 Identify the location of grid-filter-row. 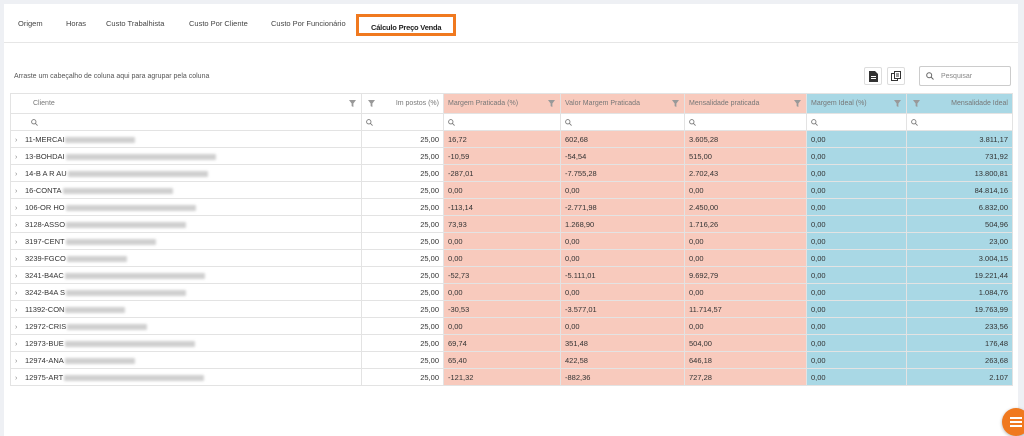
(511, 122).